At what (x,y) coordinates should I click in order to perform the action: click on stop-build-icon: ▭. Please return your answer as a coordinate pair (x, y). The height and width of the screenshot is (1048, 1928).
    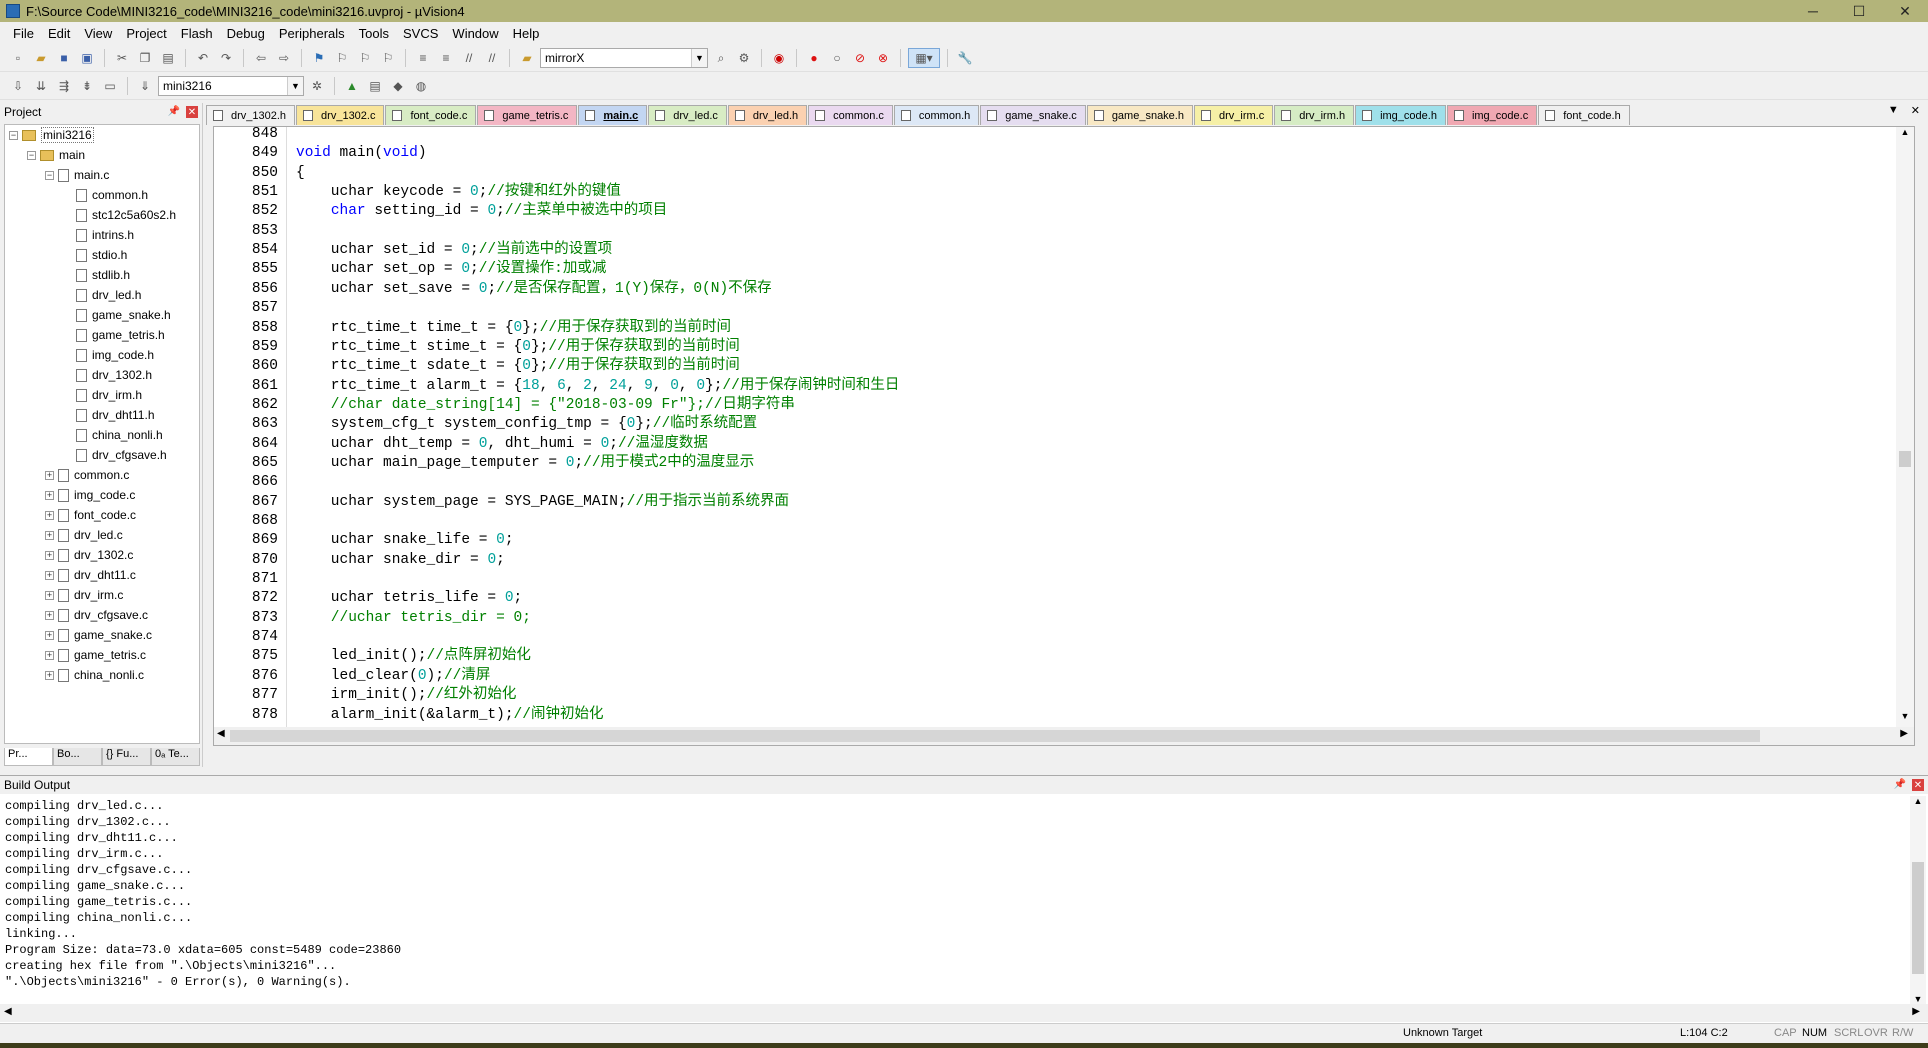
    Looking at the image, I should click on (110, 86).